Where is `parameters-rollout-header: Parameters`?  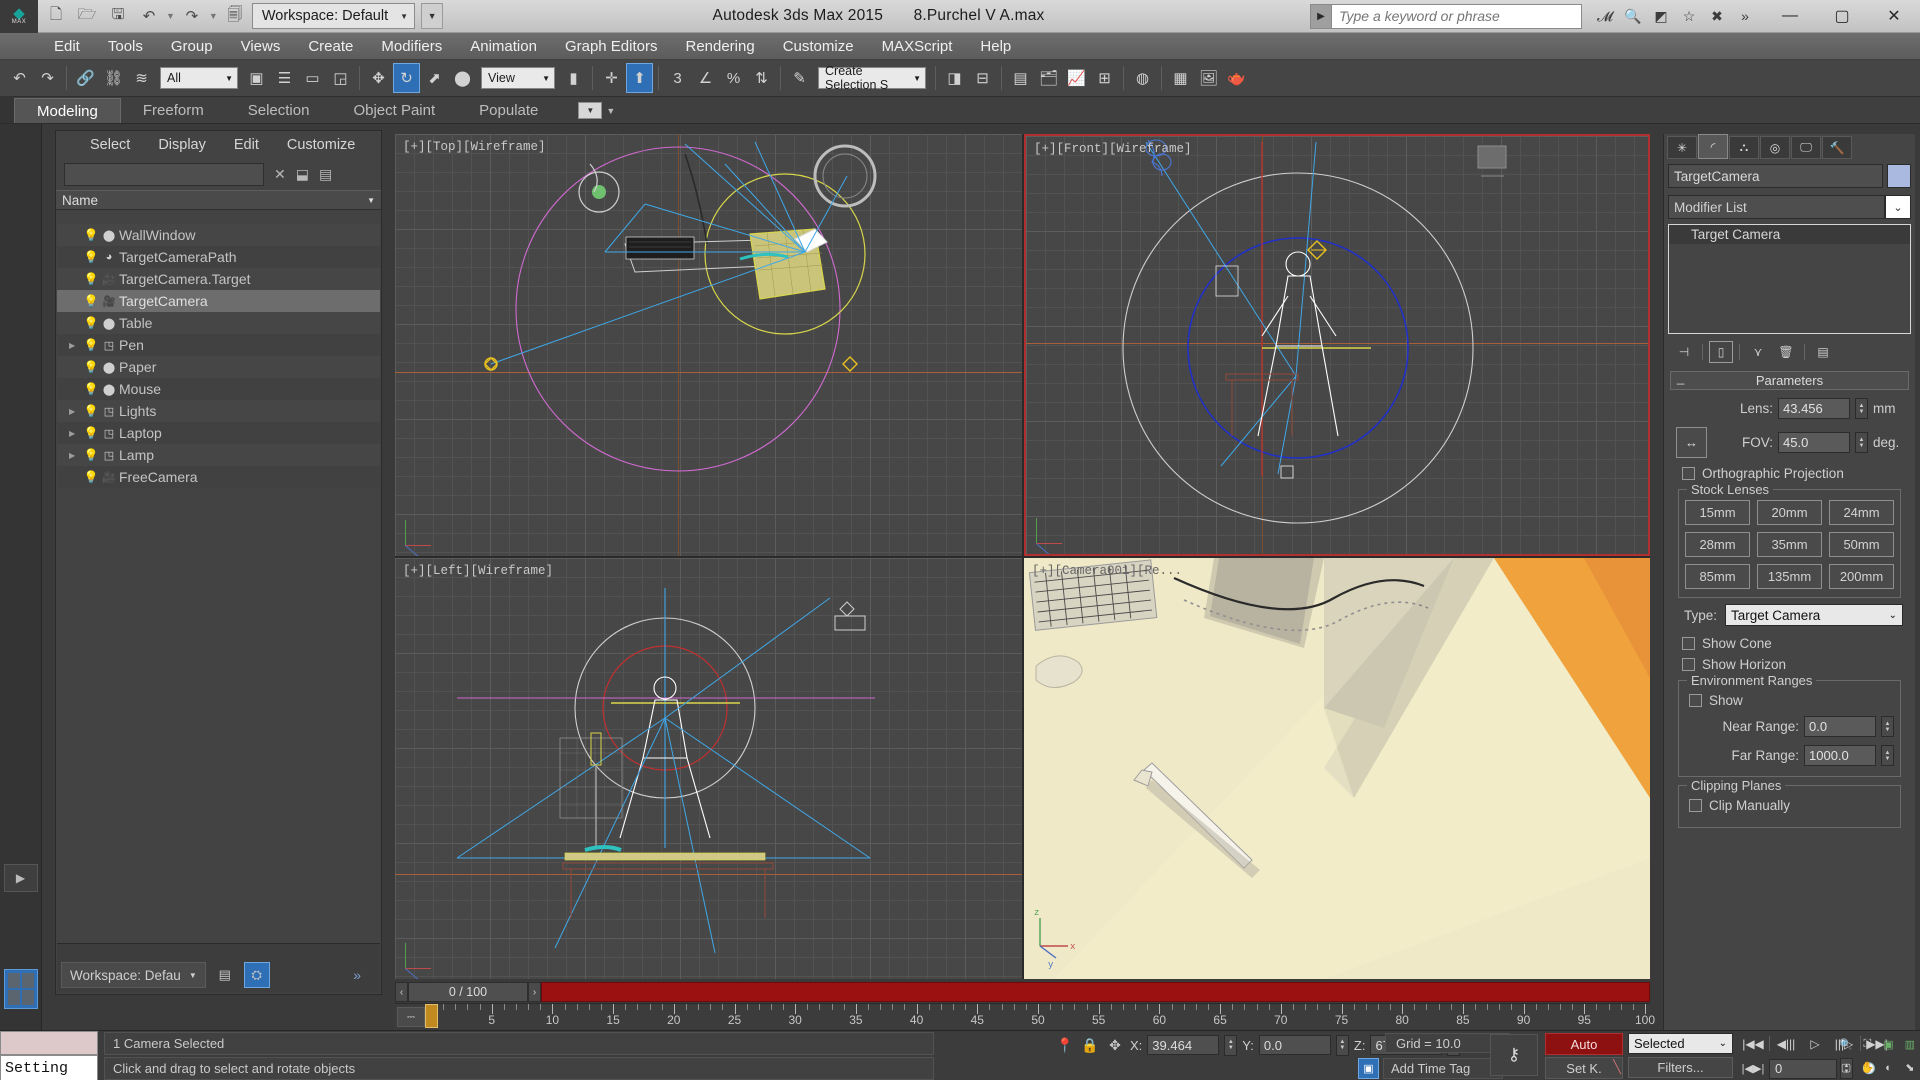
parameters-rollout-header: Parameters is located at coordinates (1789, 380).